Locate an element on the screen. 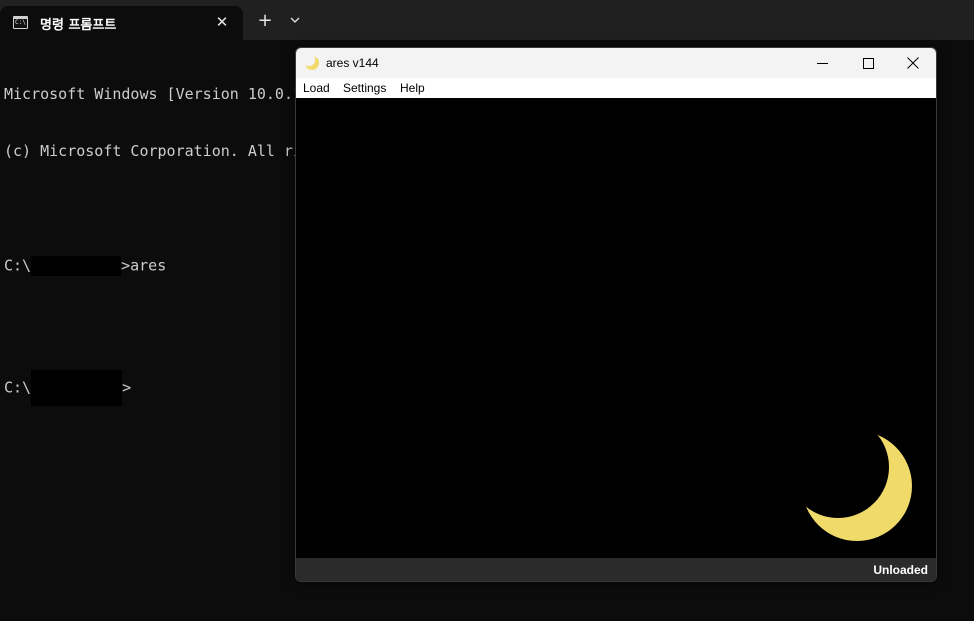 The image size is (974, 621). tab-bar: C:\ 명령 프롬프트 ✕ + is located at coordinates (487, 20).